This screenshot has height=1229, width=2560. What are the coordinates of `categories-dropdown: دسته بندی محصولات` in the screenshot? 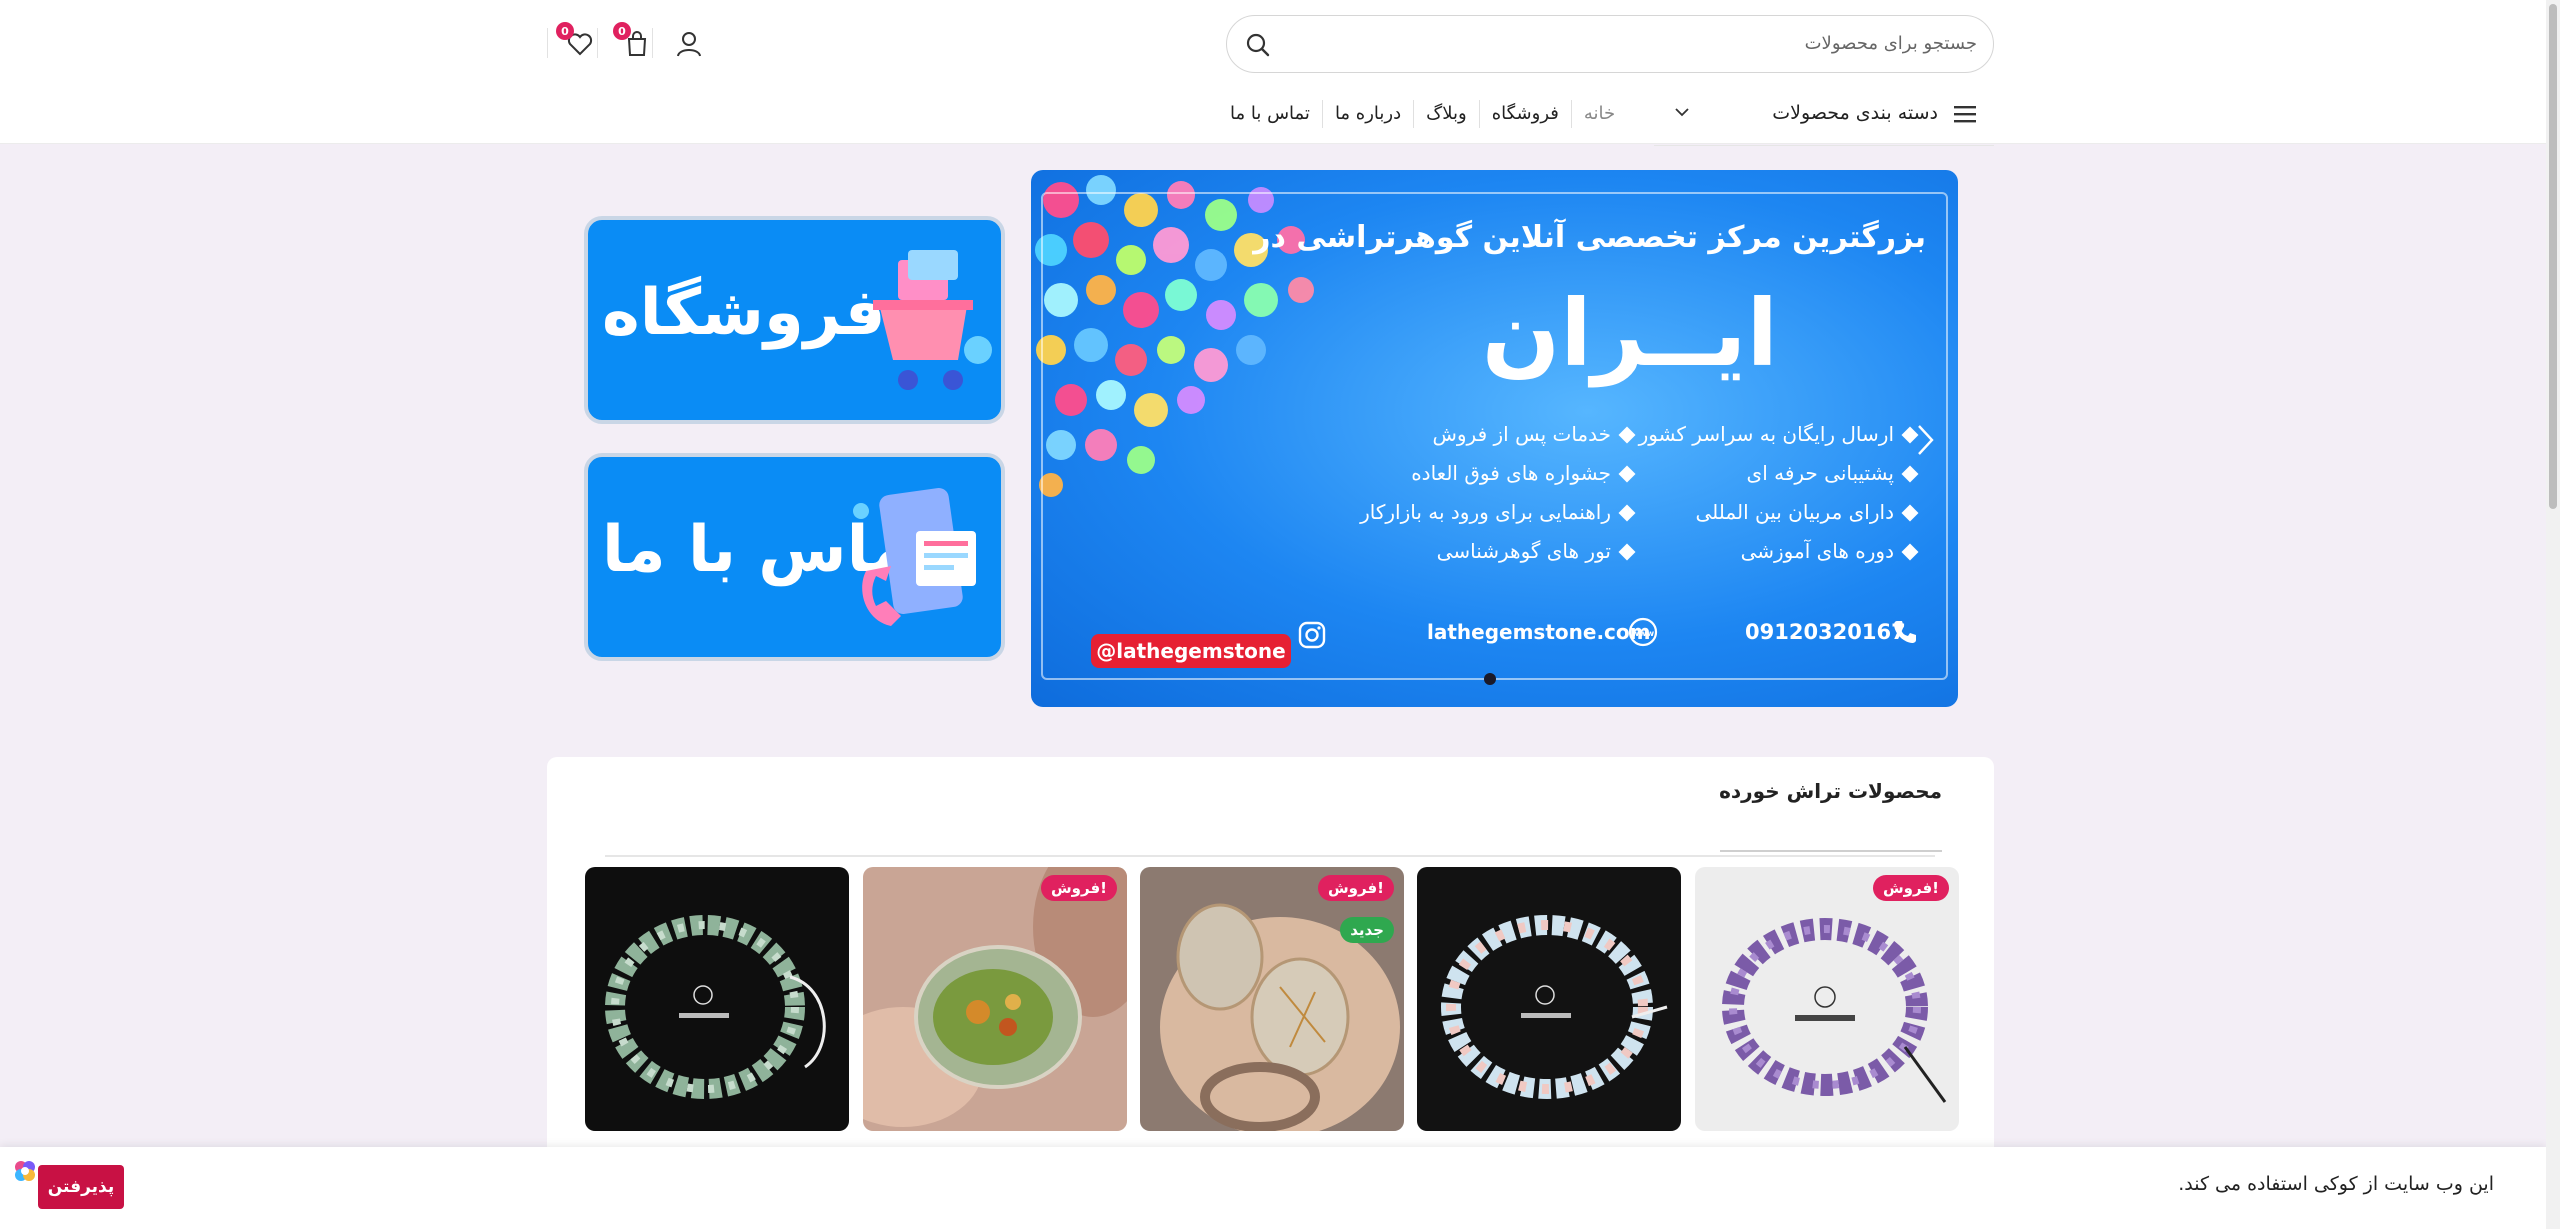 It's located at (1824, 121).